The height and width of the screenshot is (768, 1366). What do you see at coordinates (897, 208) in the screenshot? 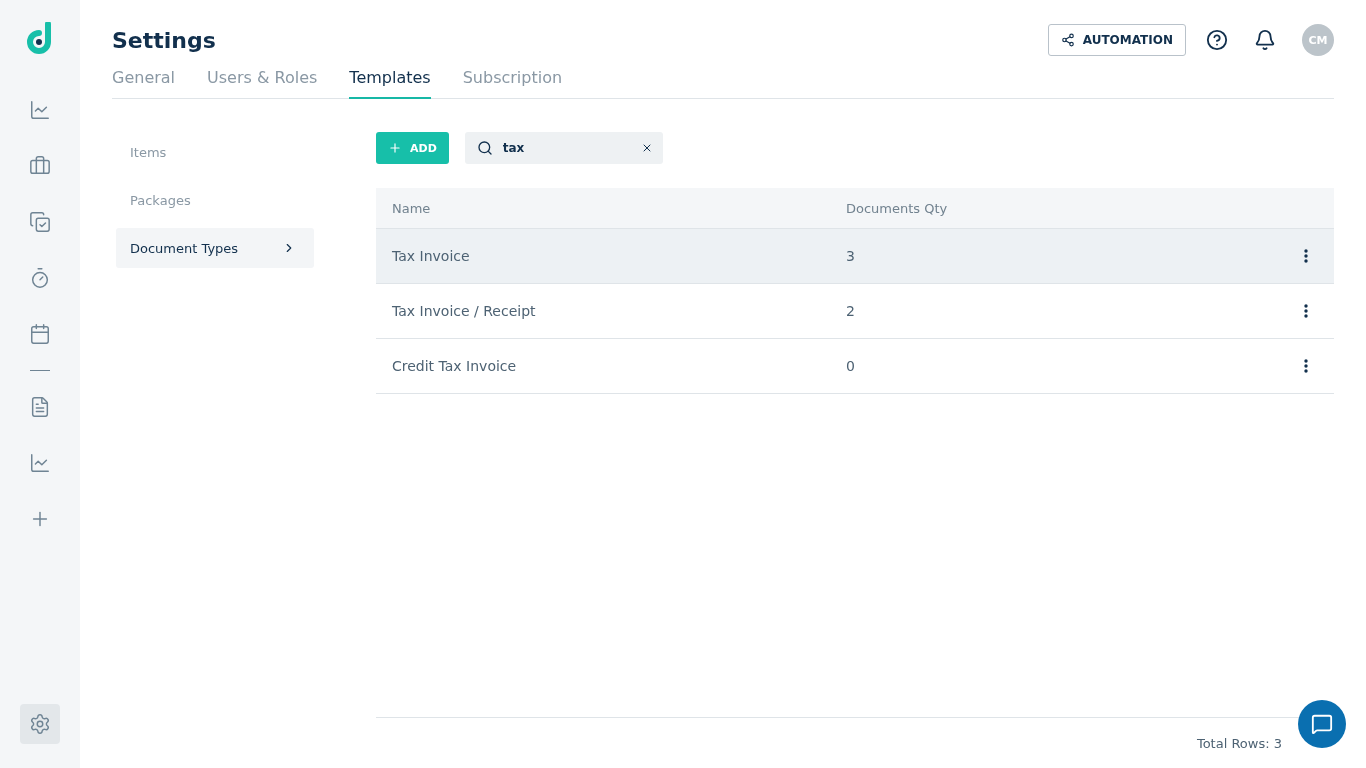
I see `column-header: Documents Qty` at bounding box center [897, 208].